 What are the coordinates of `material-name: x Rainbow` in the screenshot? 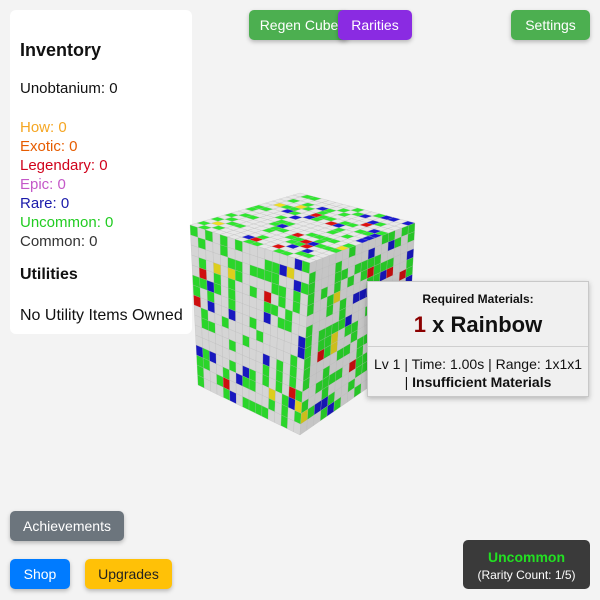 It's located at (487, 324).